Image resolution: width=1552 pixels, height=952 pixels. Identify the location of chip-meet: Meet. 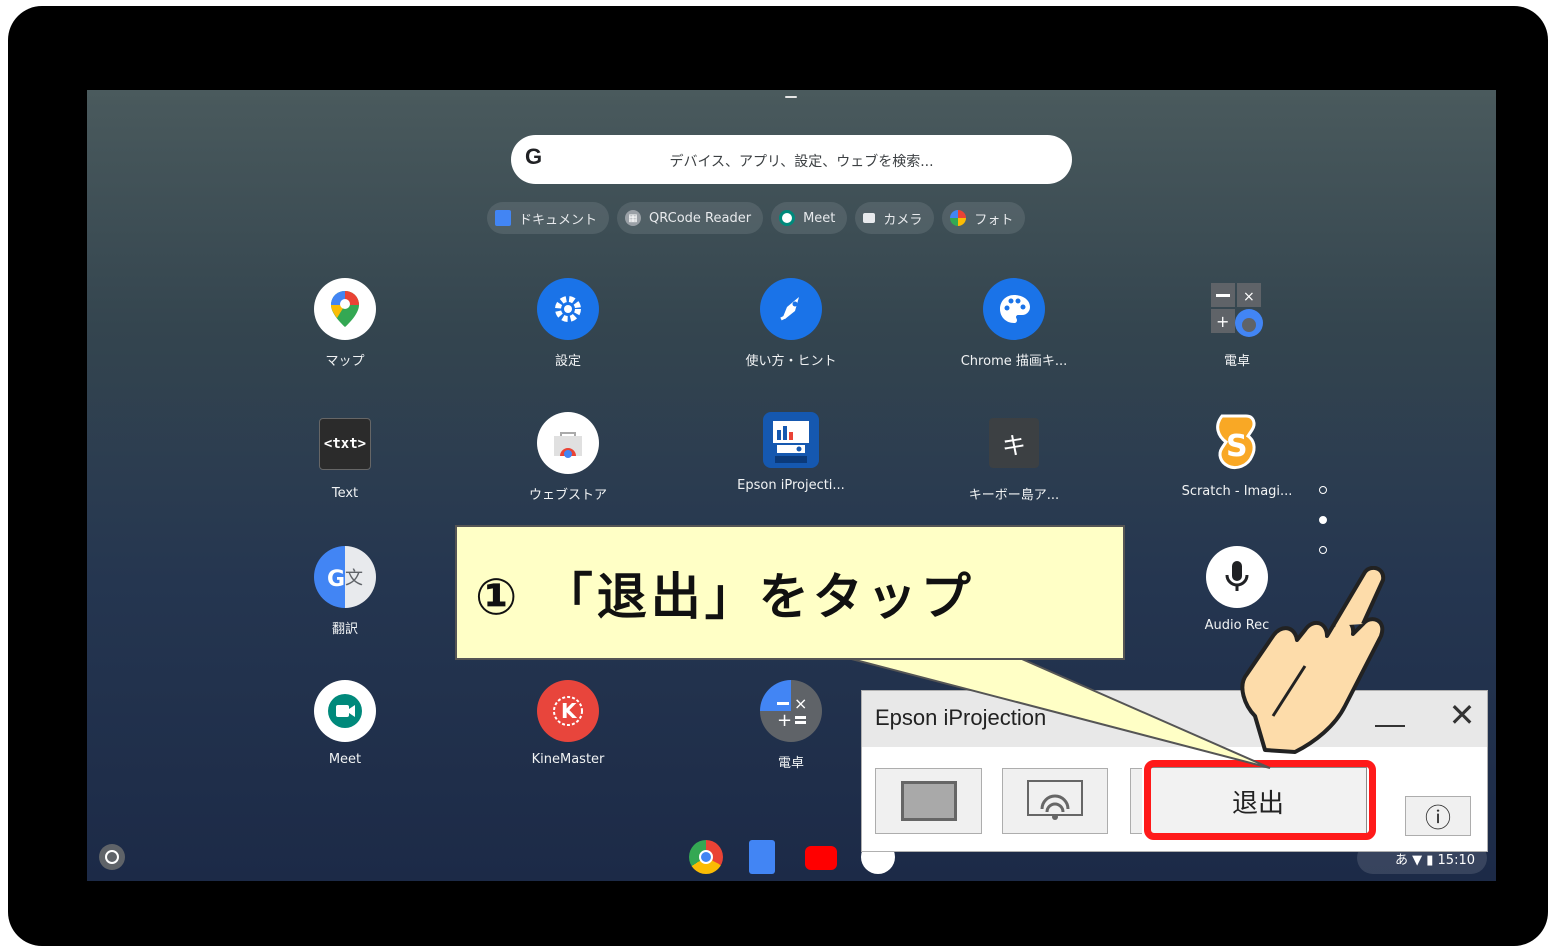
(809, 218).